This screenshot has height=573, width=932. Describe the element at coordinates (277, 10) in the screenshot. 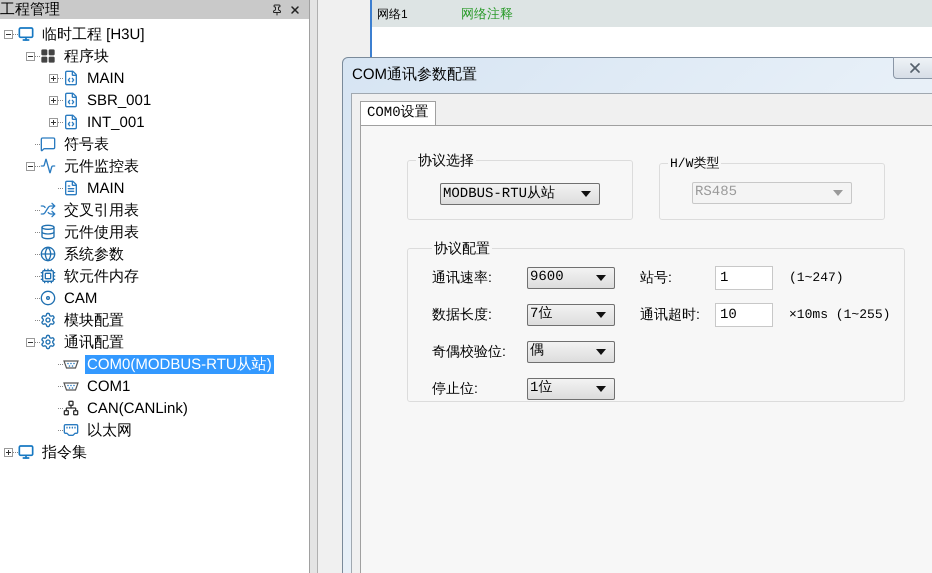

I see `pin-icon` at that location.